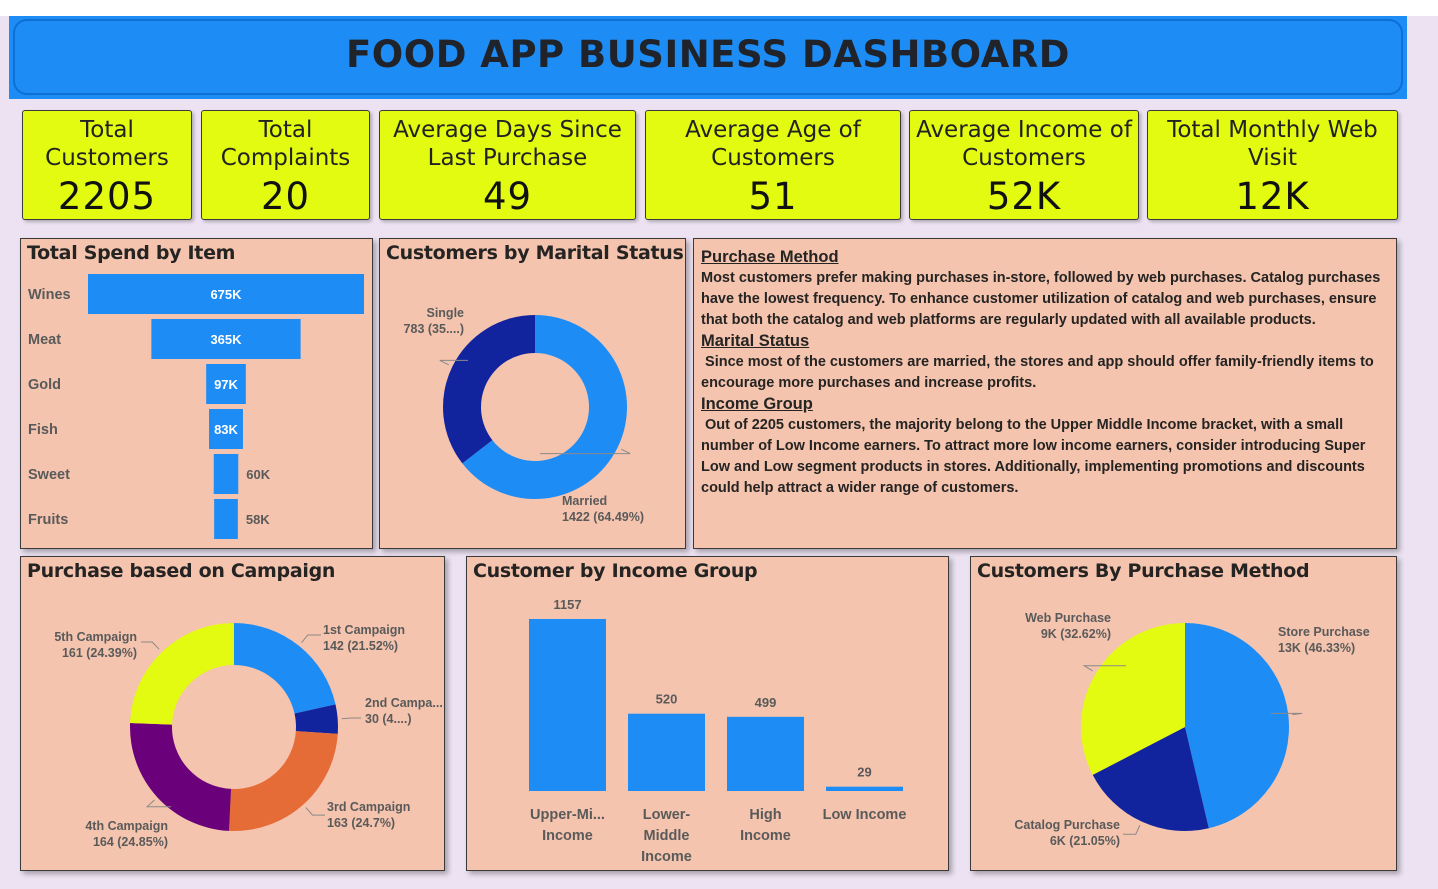 The image size is (1438, 889). Describe the element at coordinates (1272, 196) in the screenshot. I see `kpi-value: 12K` at that location.